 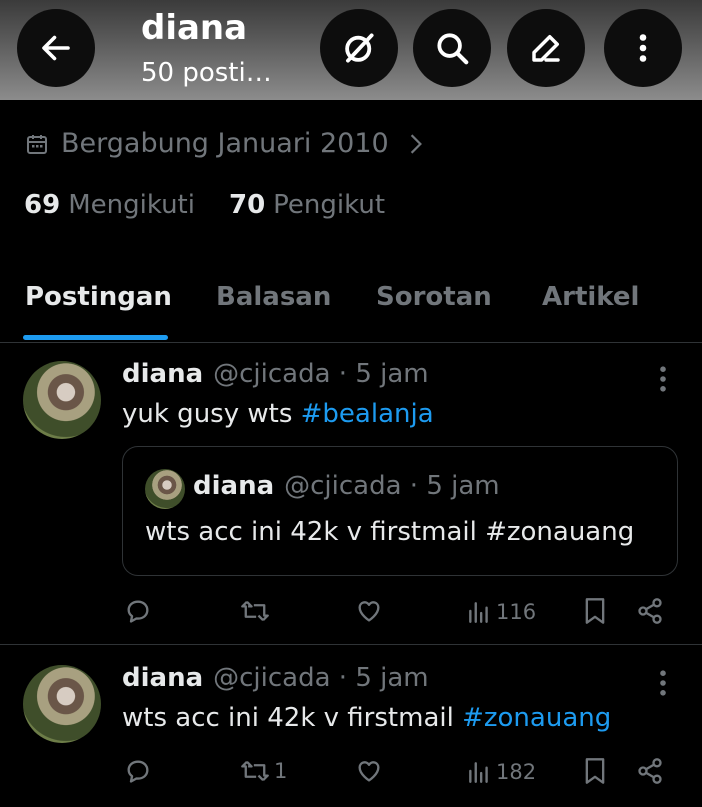 I want to click on followers-link: 70 Pengikut, so click(x=307, y=205).